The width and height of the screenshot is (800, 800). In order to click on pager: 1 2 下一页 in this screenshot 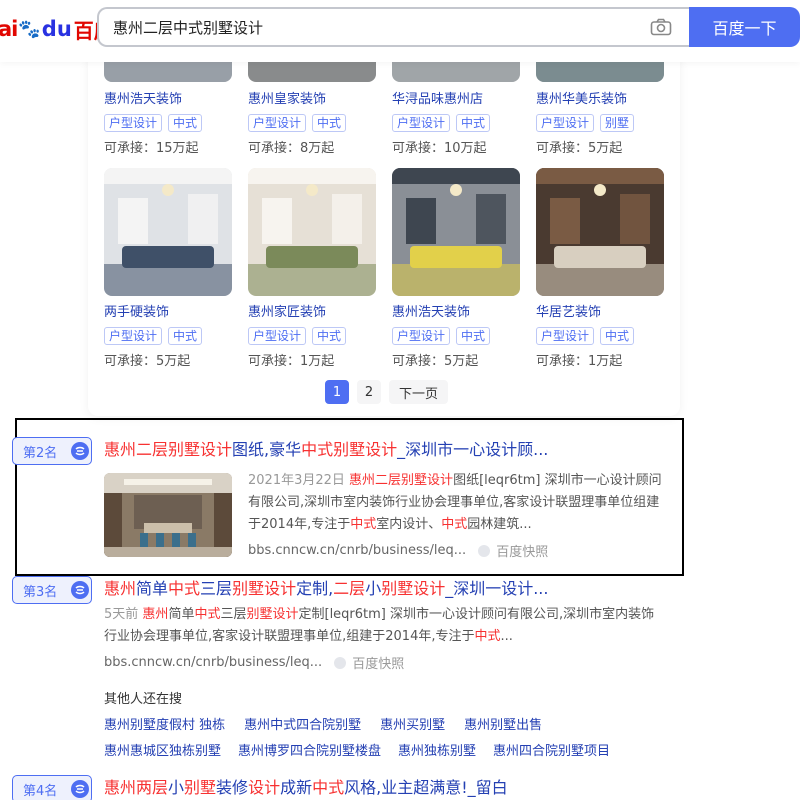, I will do `click(387, 392)`.